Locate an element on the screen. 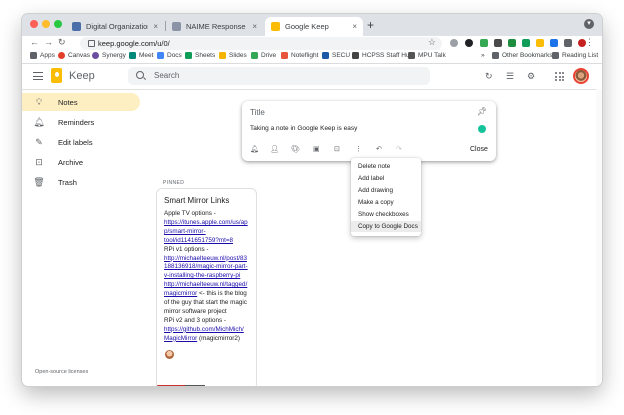  other-bookmarks: Other Bookmarks is located at coordinates (522, 55).